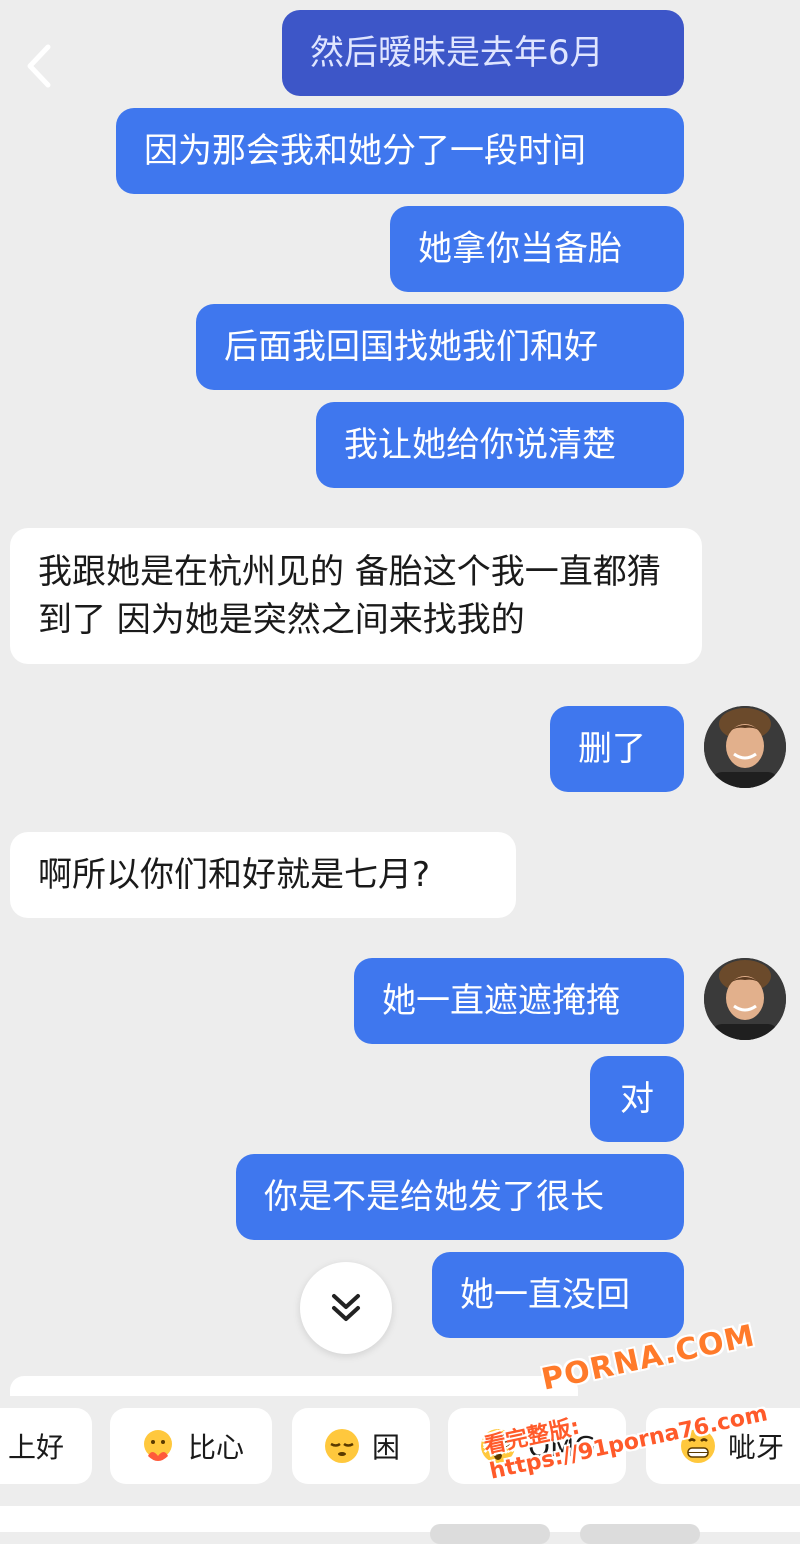 The width and height of the screenshot is (800, 1544). What do you see at coordinates (460, 1197) in the screenshot?
I see `message-bubble-outgoing: 你是不是给她发了很长` at bounding box center [460, 1197].